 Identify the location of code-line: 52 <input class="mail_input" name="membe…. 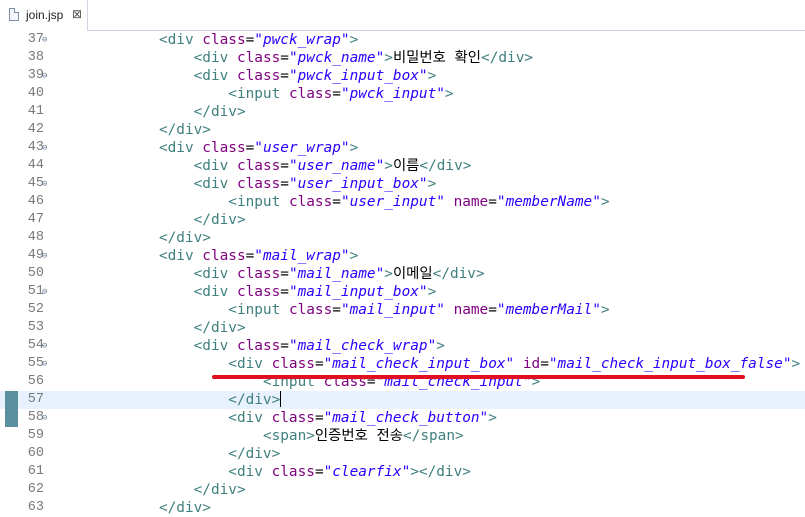
(402, 310).